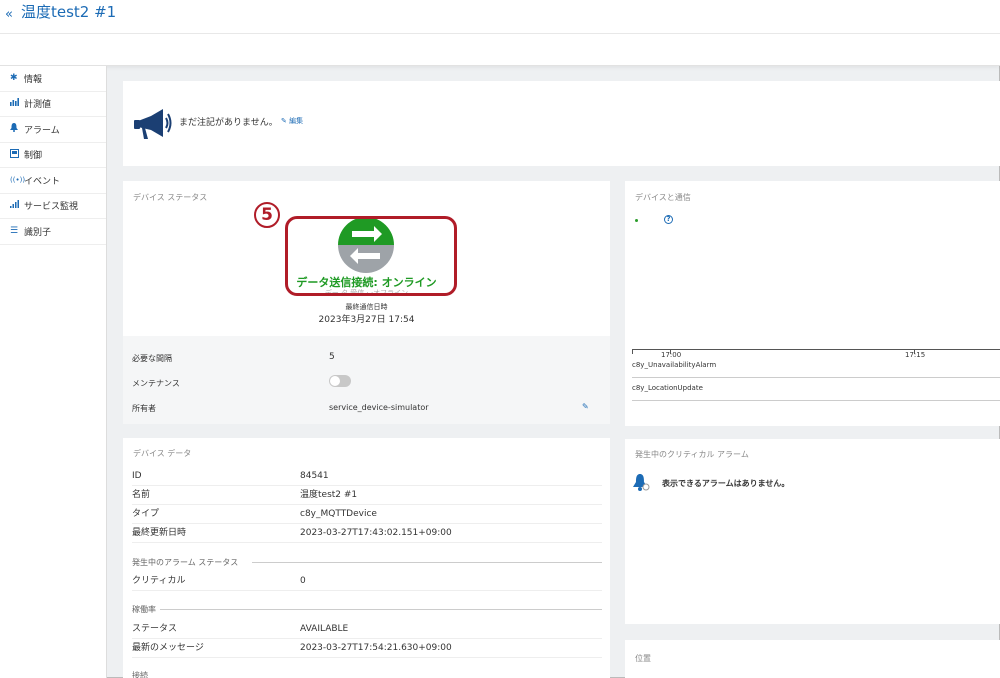 The height and width of the screenshot is (678, 1000). What do you see at coordinates (53, 155) in the screenshot?
I see `sidebar-item-control: 制御` at bounding box center [53, 155].